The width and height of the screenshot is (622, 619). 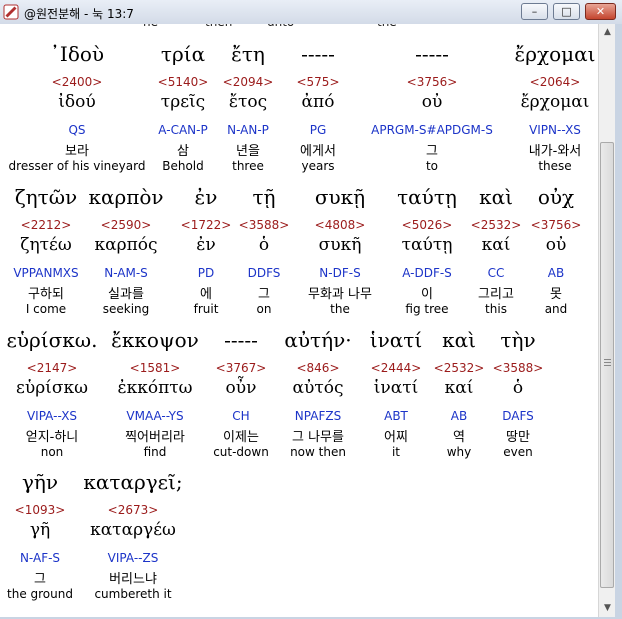 I want to click on morphology-code: DAFS, so click(x=518, y=416).